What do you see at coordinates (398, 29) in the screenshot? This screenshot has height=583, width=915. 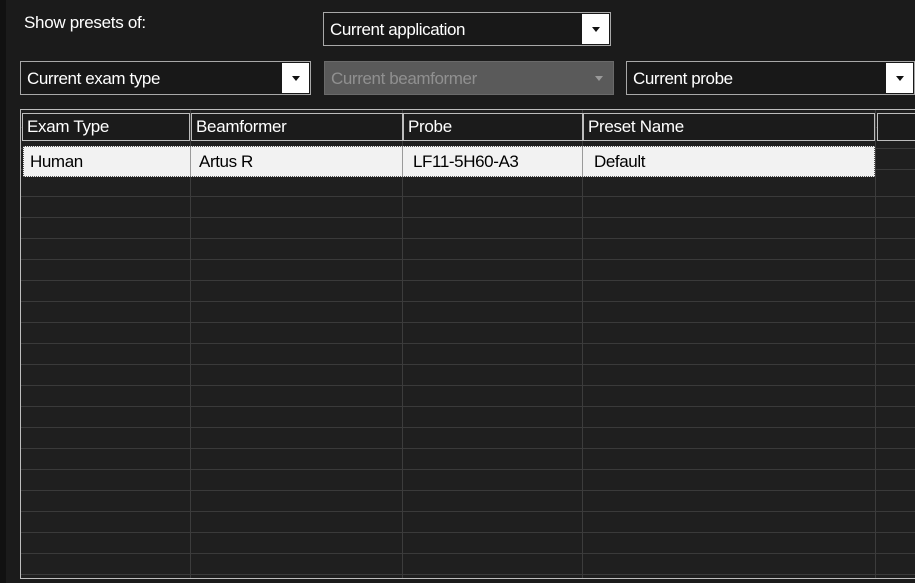 I see `application-dropdown-value: Current application` at bounding box center [398, 29].